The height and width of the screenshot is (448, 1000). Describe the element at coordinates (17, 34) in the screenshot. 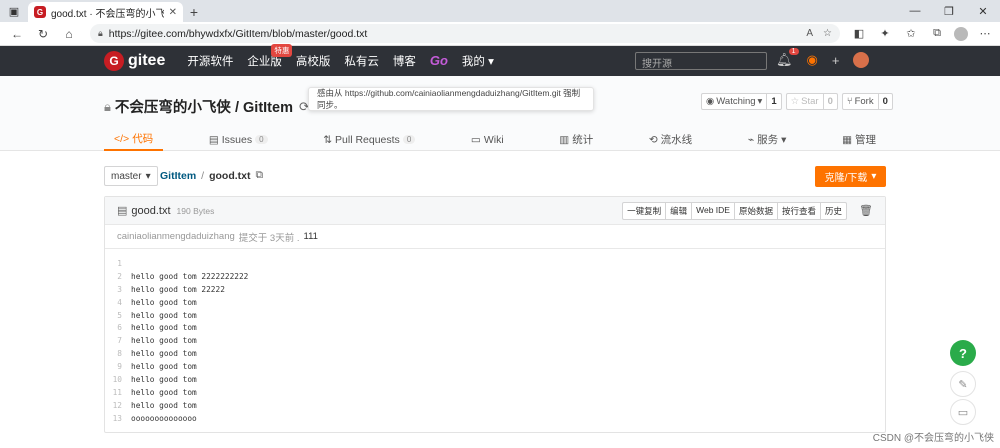

I see `back-icon: ←` at that location.